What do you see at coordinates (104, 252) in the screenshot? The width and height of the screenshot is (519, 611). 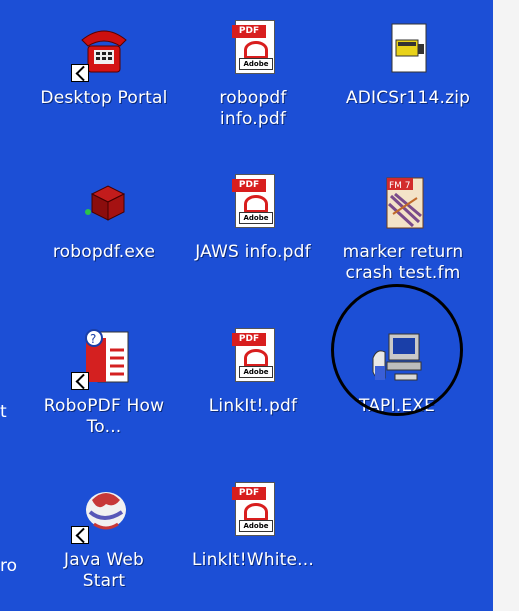 I see `icon-label: robopdf.exe` at bounding box center [104, 252].